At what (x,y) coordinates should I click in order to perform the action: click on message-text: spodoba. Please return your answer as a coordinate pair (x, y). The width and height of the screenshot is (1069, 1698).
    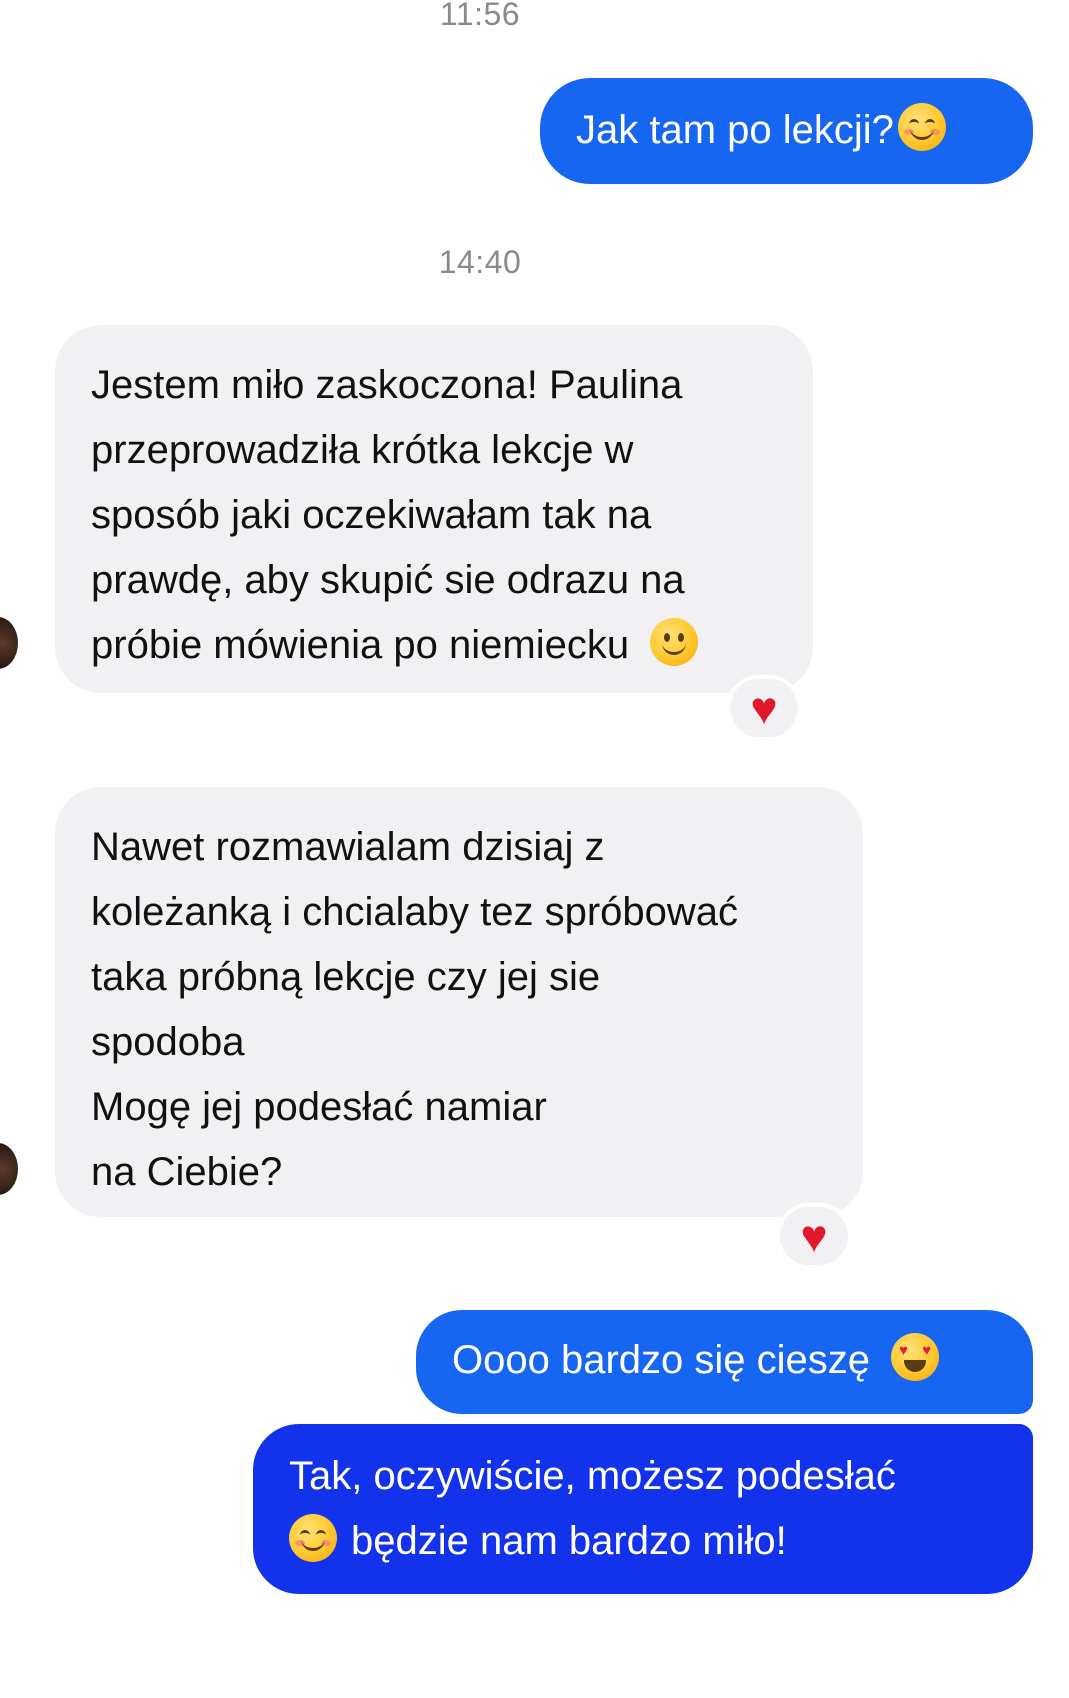
    Looking at the image, I should click on (168, 1042).